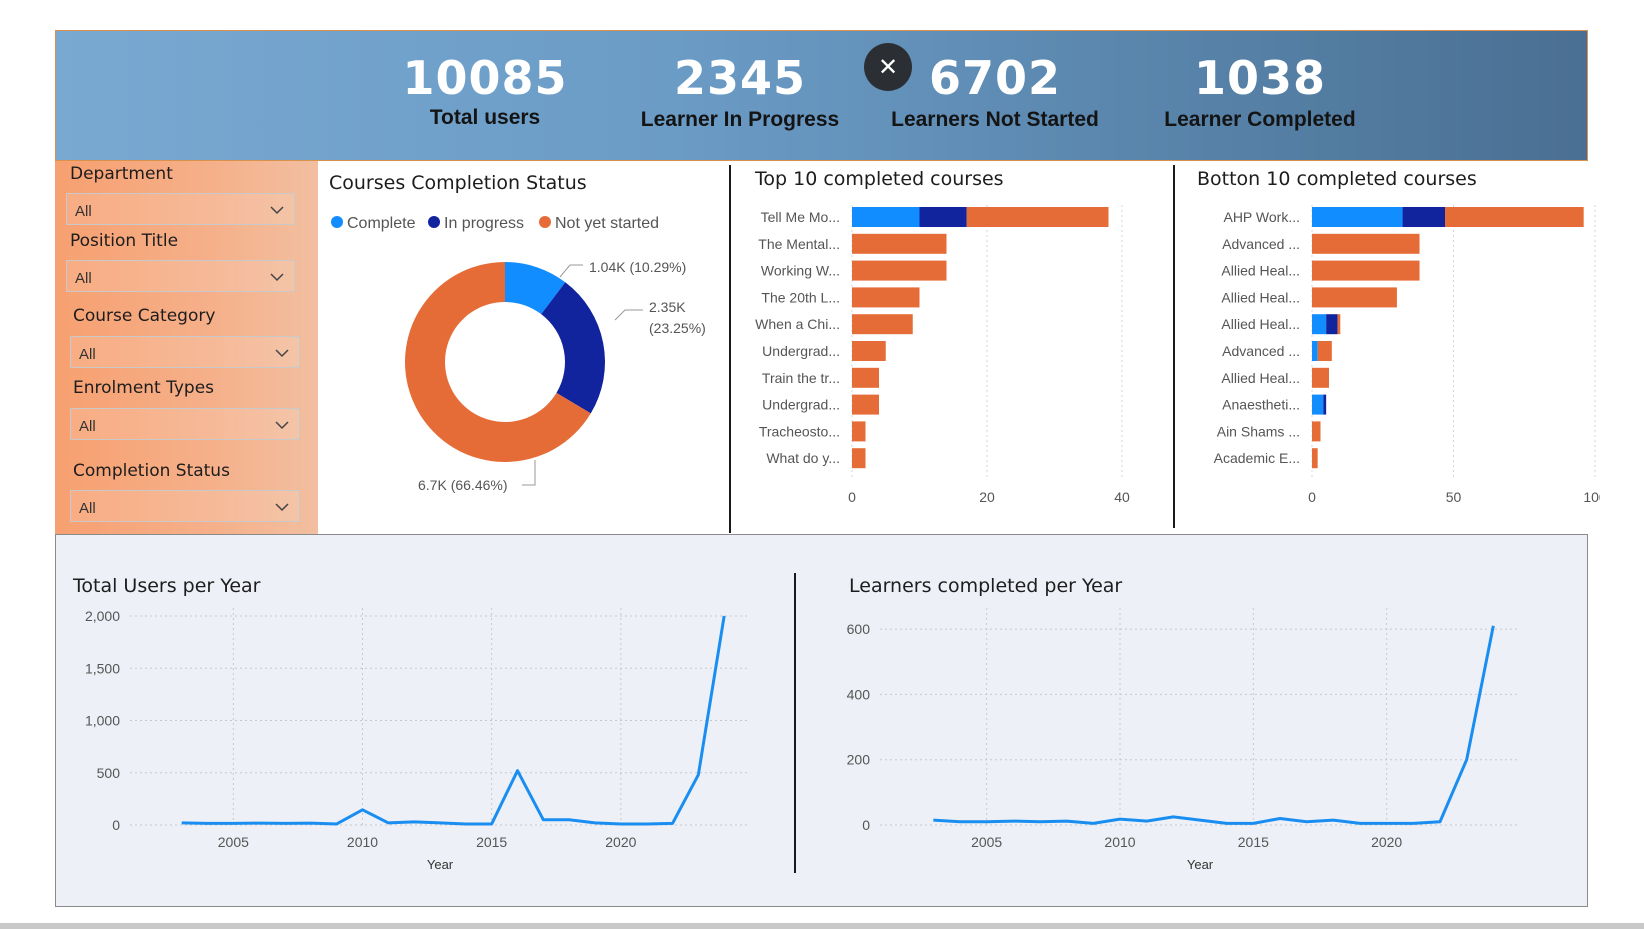 This screenshot has width=1644, height=929. Describe the element at coordinates (667, 307) in the screenshot. I see `donut-data-label-in-progress: 2.35K` at that location.